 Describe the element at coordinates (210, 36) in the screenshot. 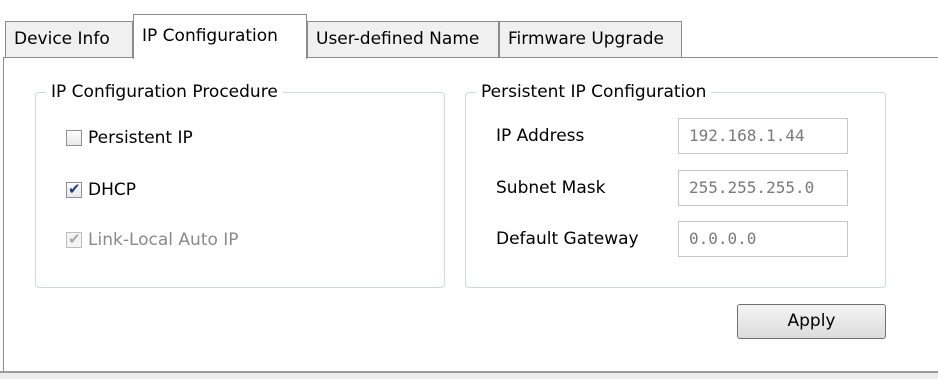

I see `tab-label: IP Configuration` at that location.